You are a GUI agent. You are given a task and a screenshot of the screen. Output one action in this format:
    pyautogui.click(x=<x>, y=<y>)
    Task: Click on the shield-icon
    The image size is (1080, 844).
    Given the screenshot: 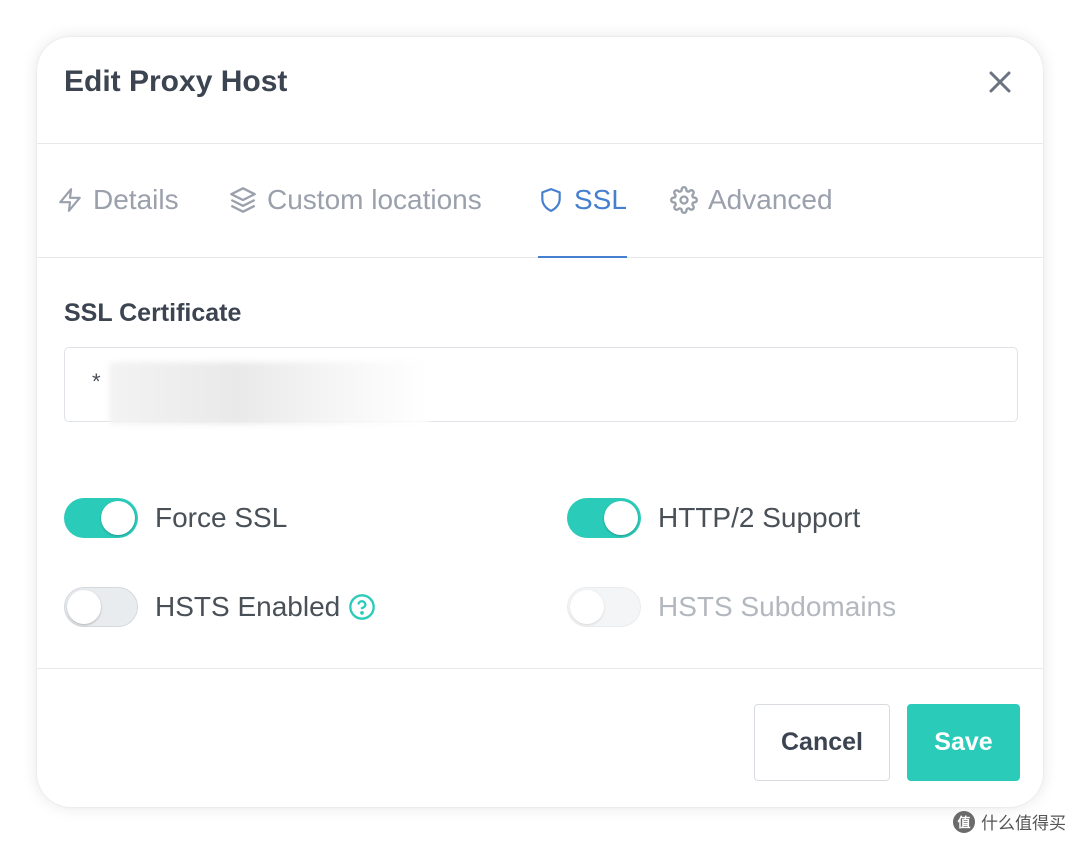 What is the action you would take?
    pyautogui.click(x=551, y=200)
    